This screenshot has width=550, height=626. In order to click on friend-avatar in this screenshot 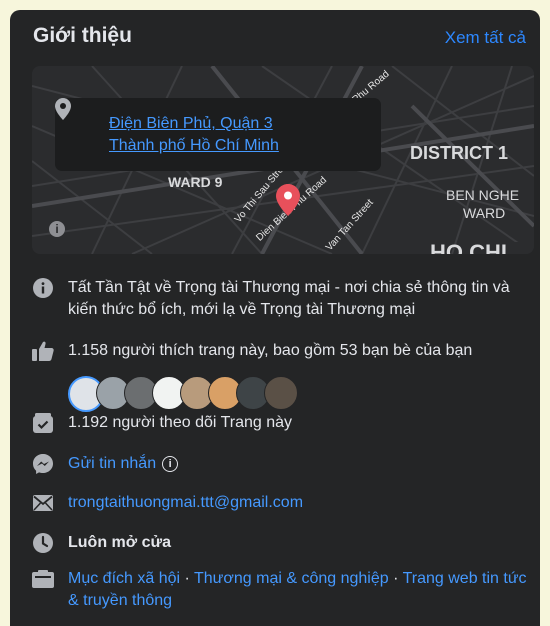, I will do `click(281, 393)`.